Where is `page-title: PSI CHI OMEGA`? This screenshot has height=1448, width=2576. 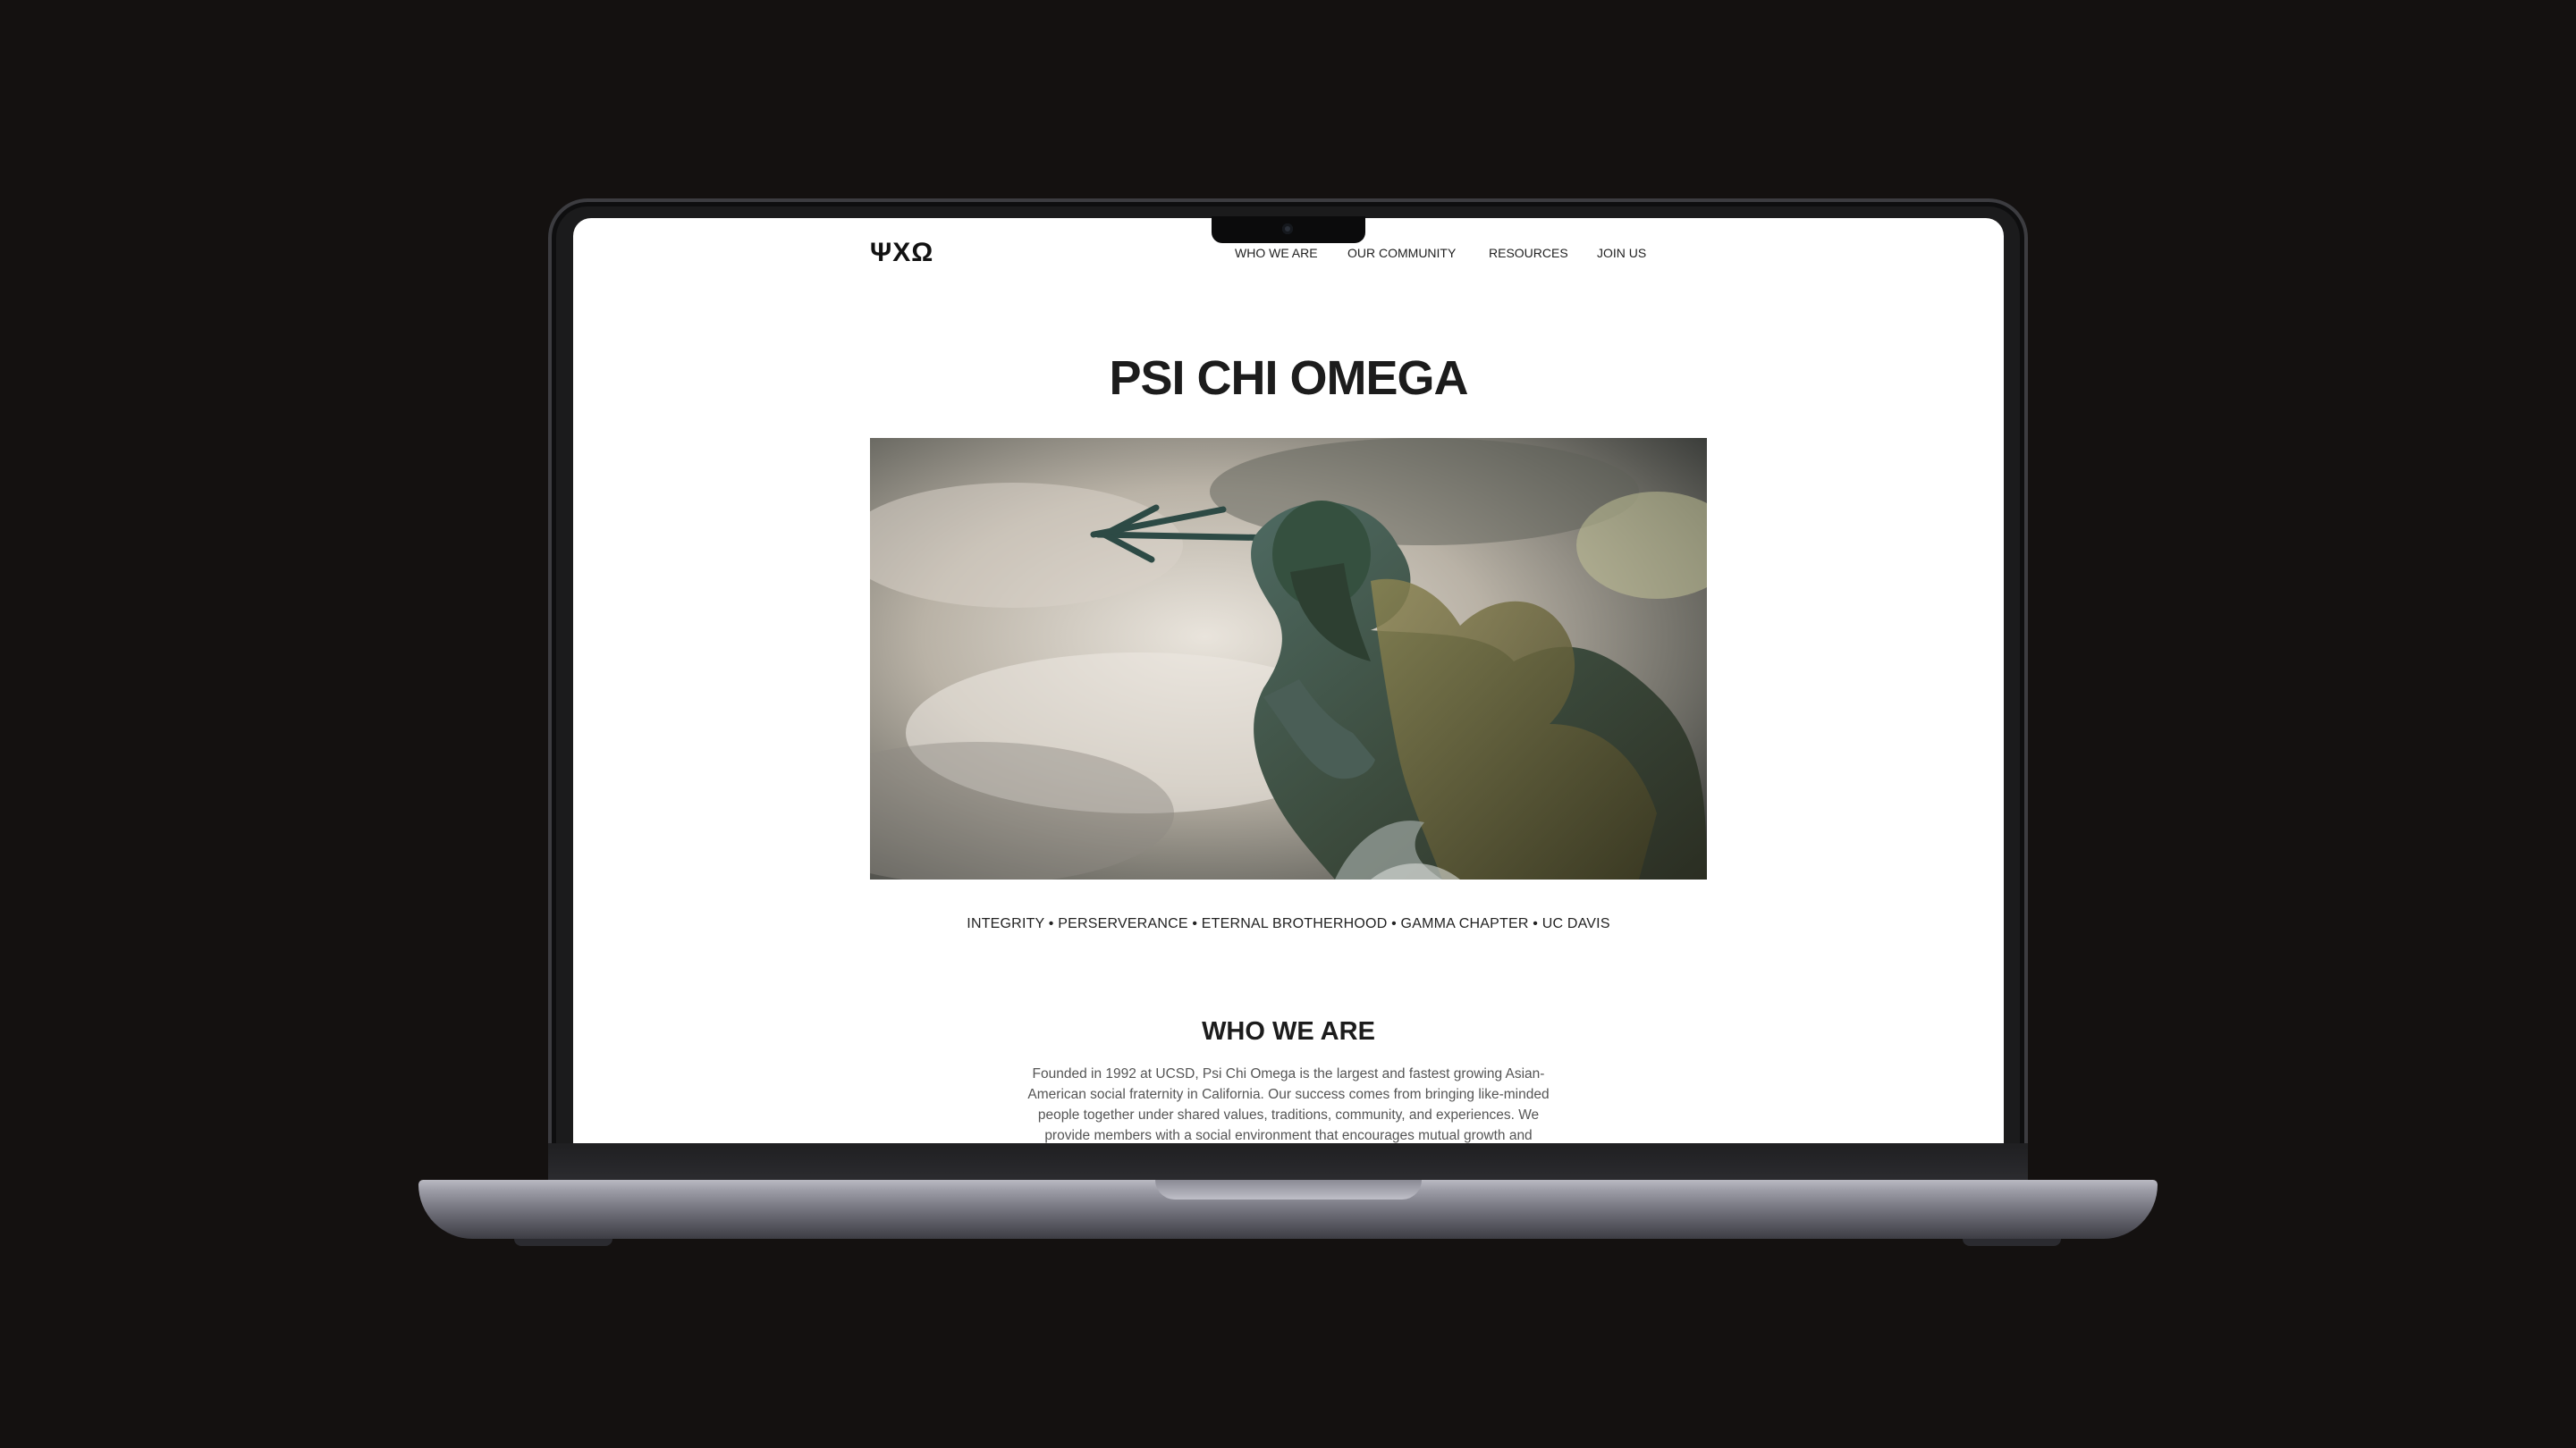
page-title: PSI CHI OMEGA is located at coordinates (1288, 378).